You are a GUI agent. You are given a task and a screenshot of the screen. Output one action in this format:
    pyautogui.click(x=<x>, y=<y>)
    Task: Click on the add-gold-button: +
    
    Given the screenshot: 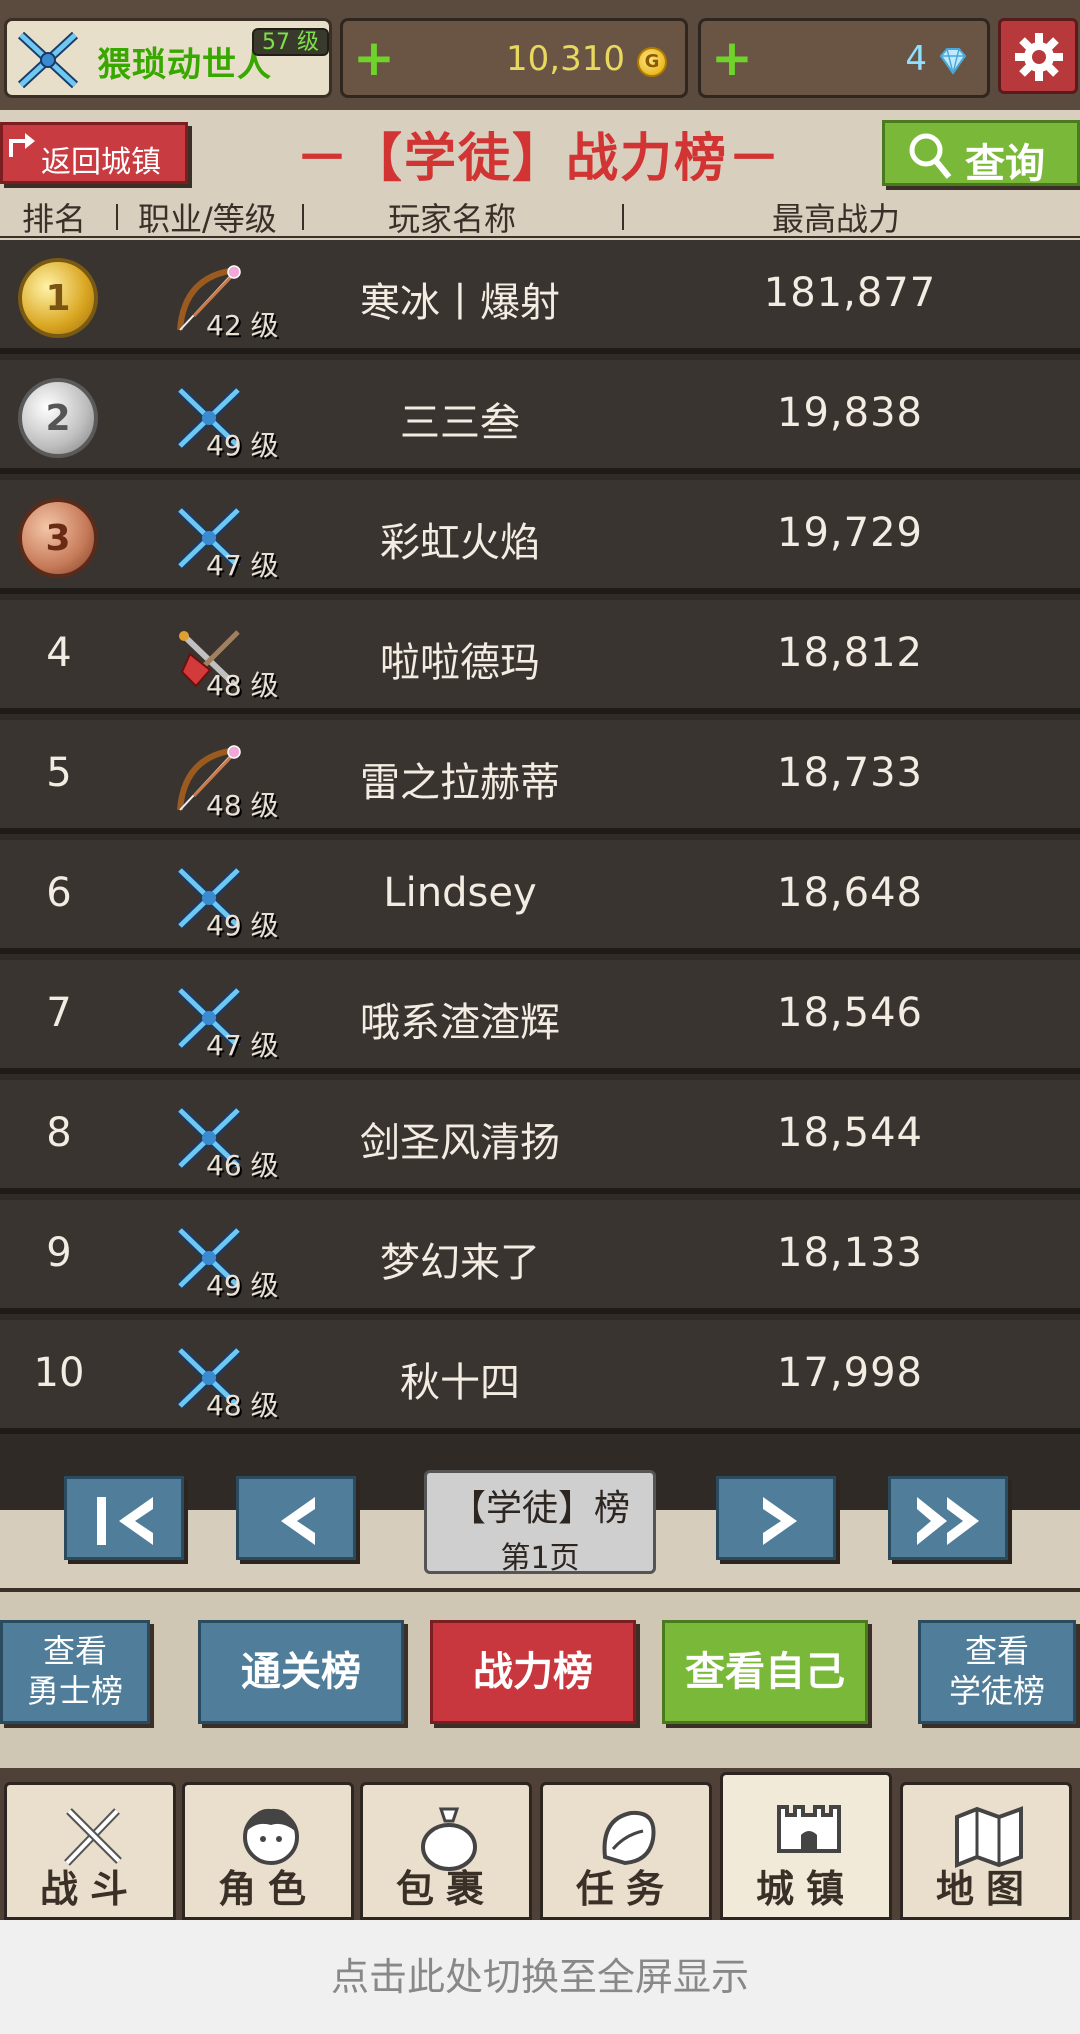 What is the action you would take?
    pyautogui.click(x=374, y=58)
    